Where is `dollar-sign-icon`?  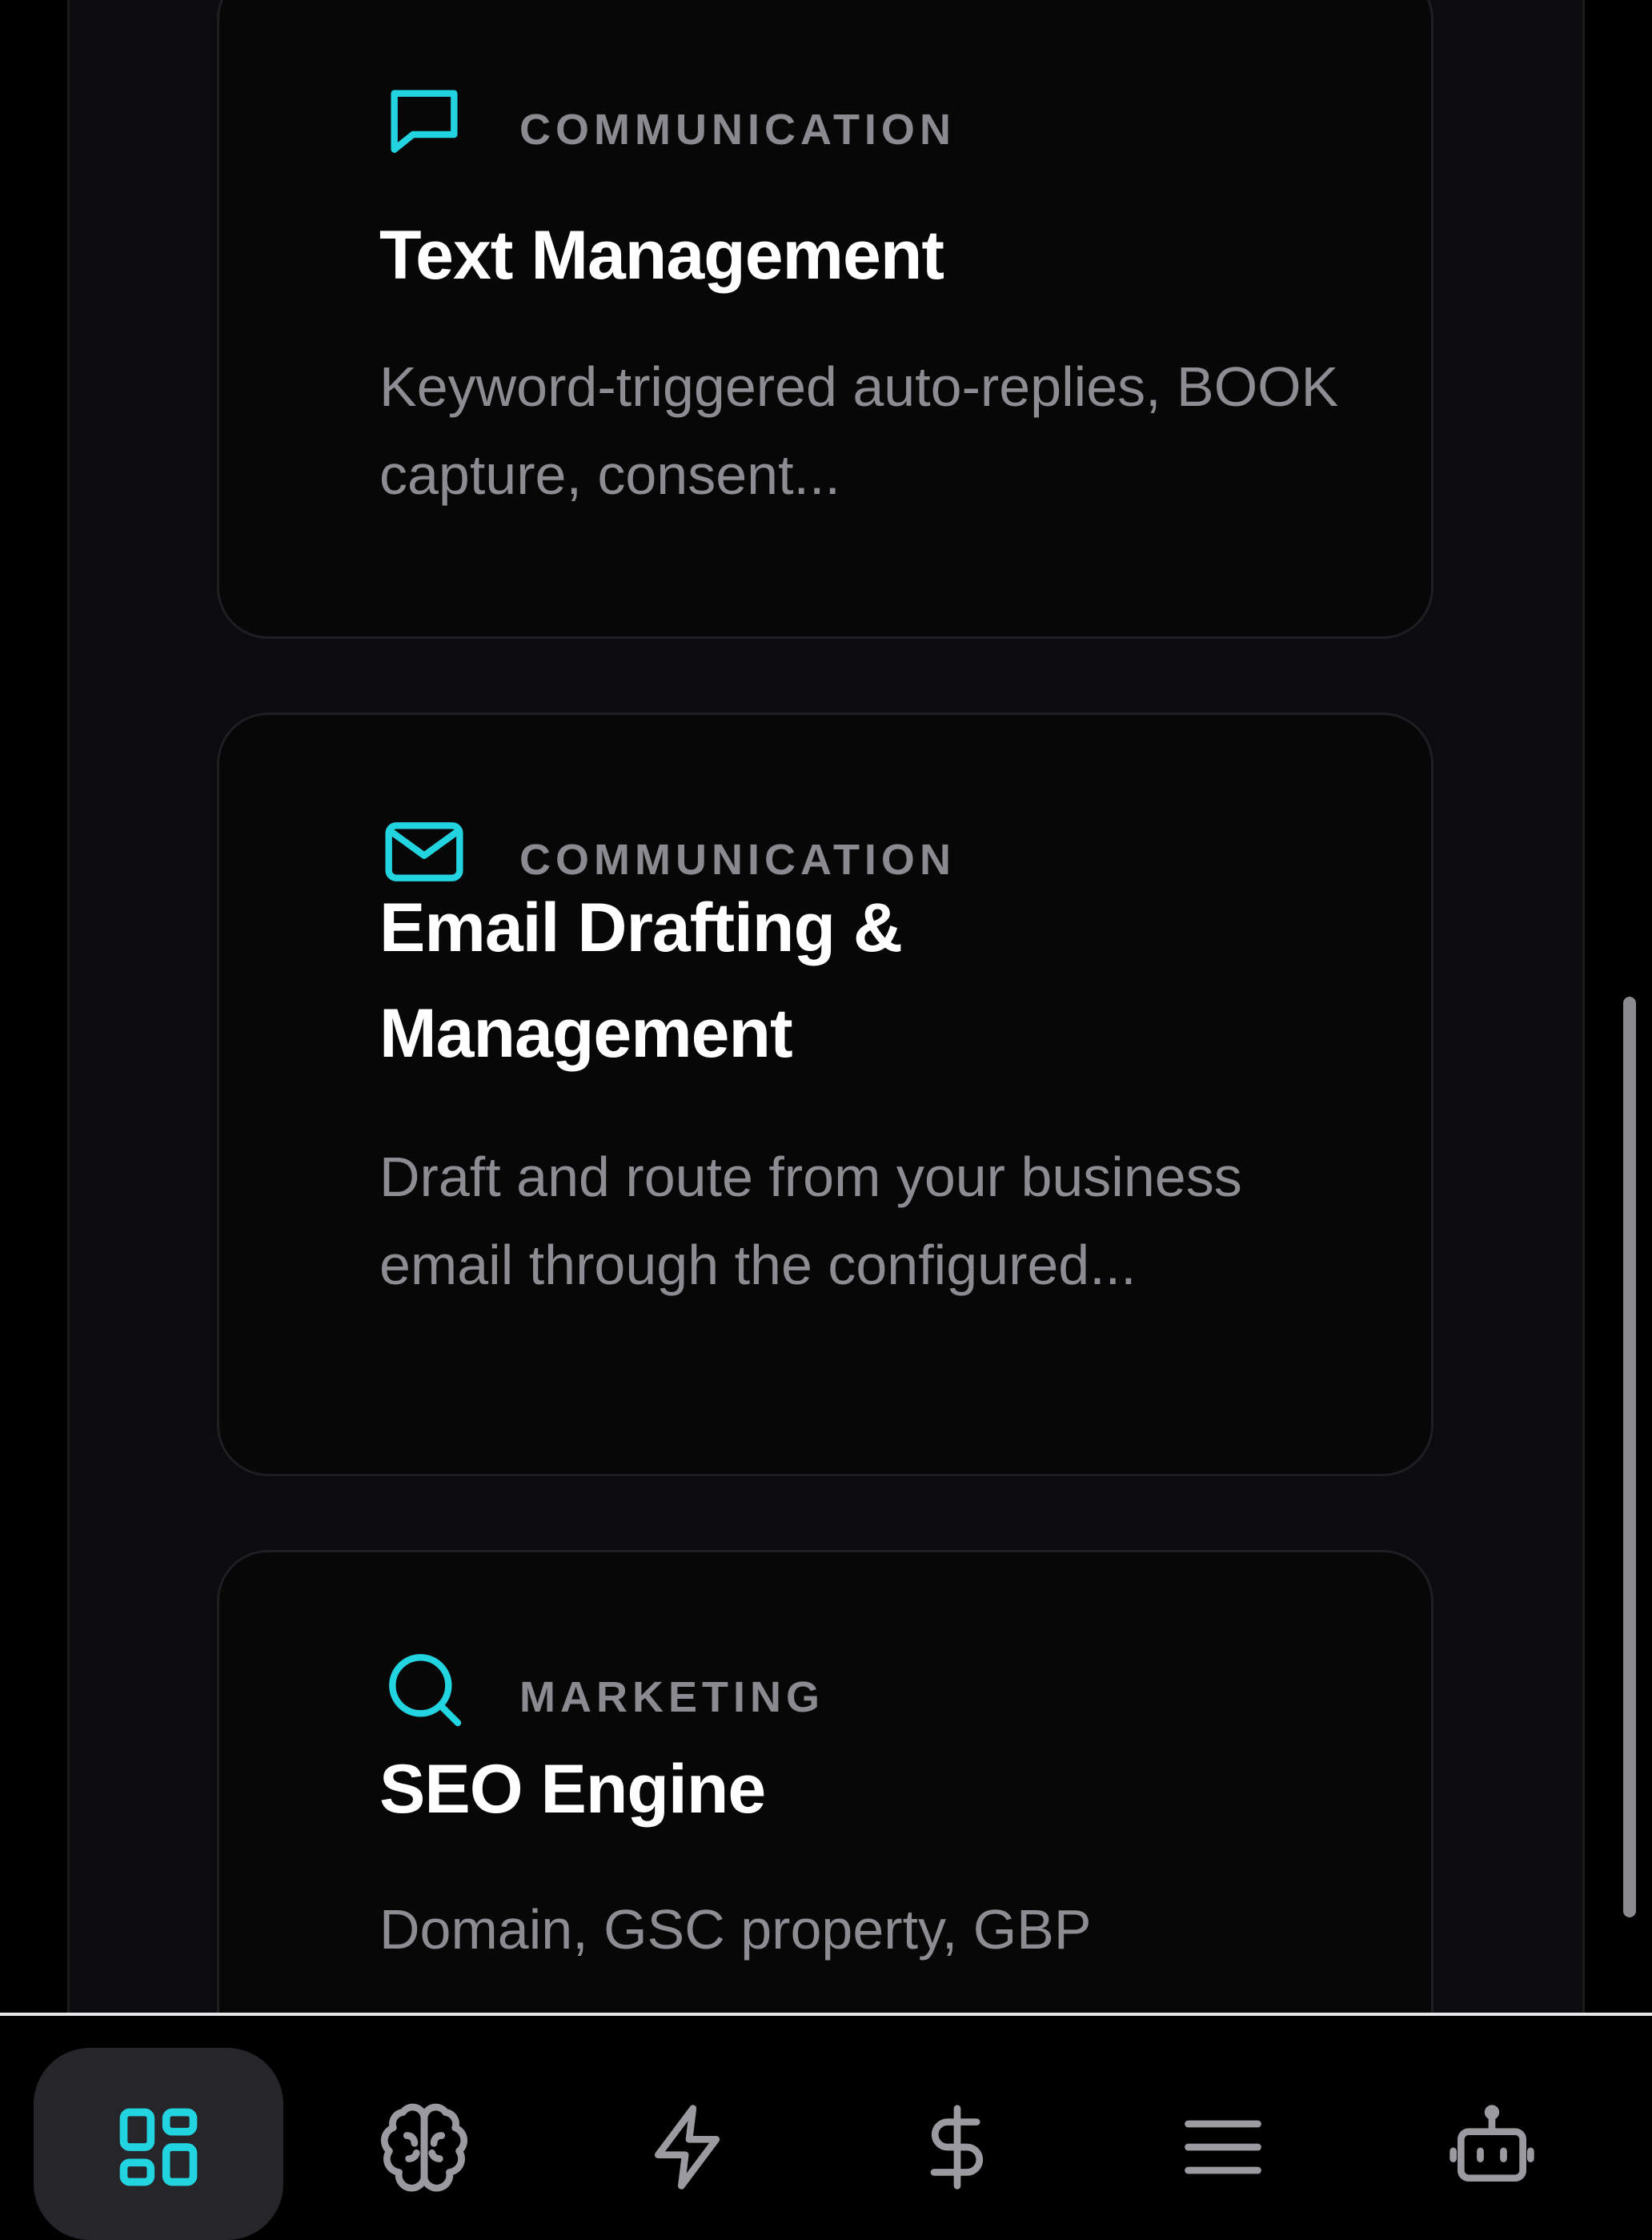
dollar-sign-icon is located at coordinates (957, 2147).